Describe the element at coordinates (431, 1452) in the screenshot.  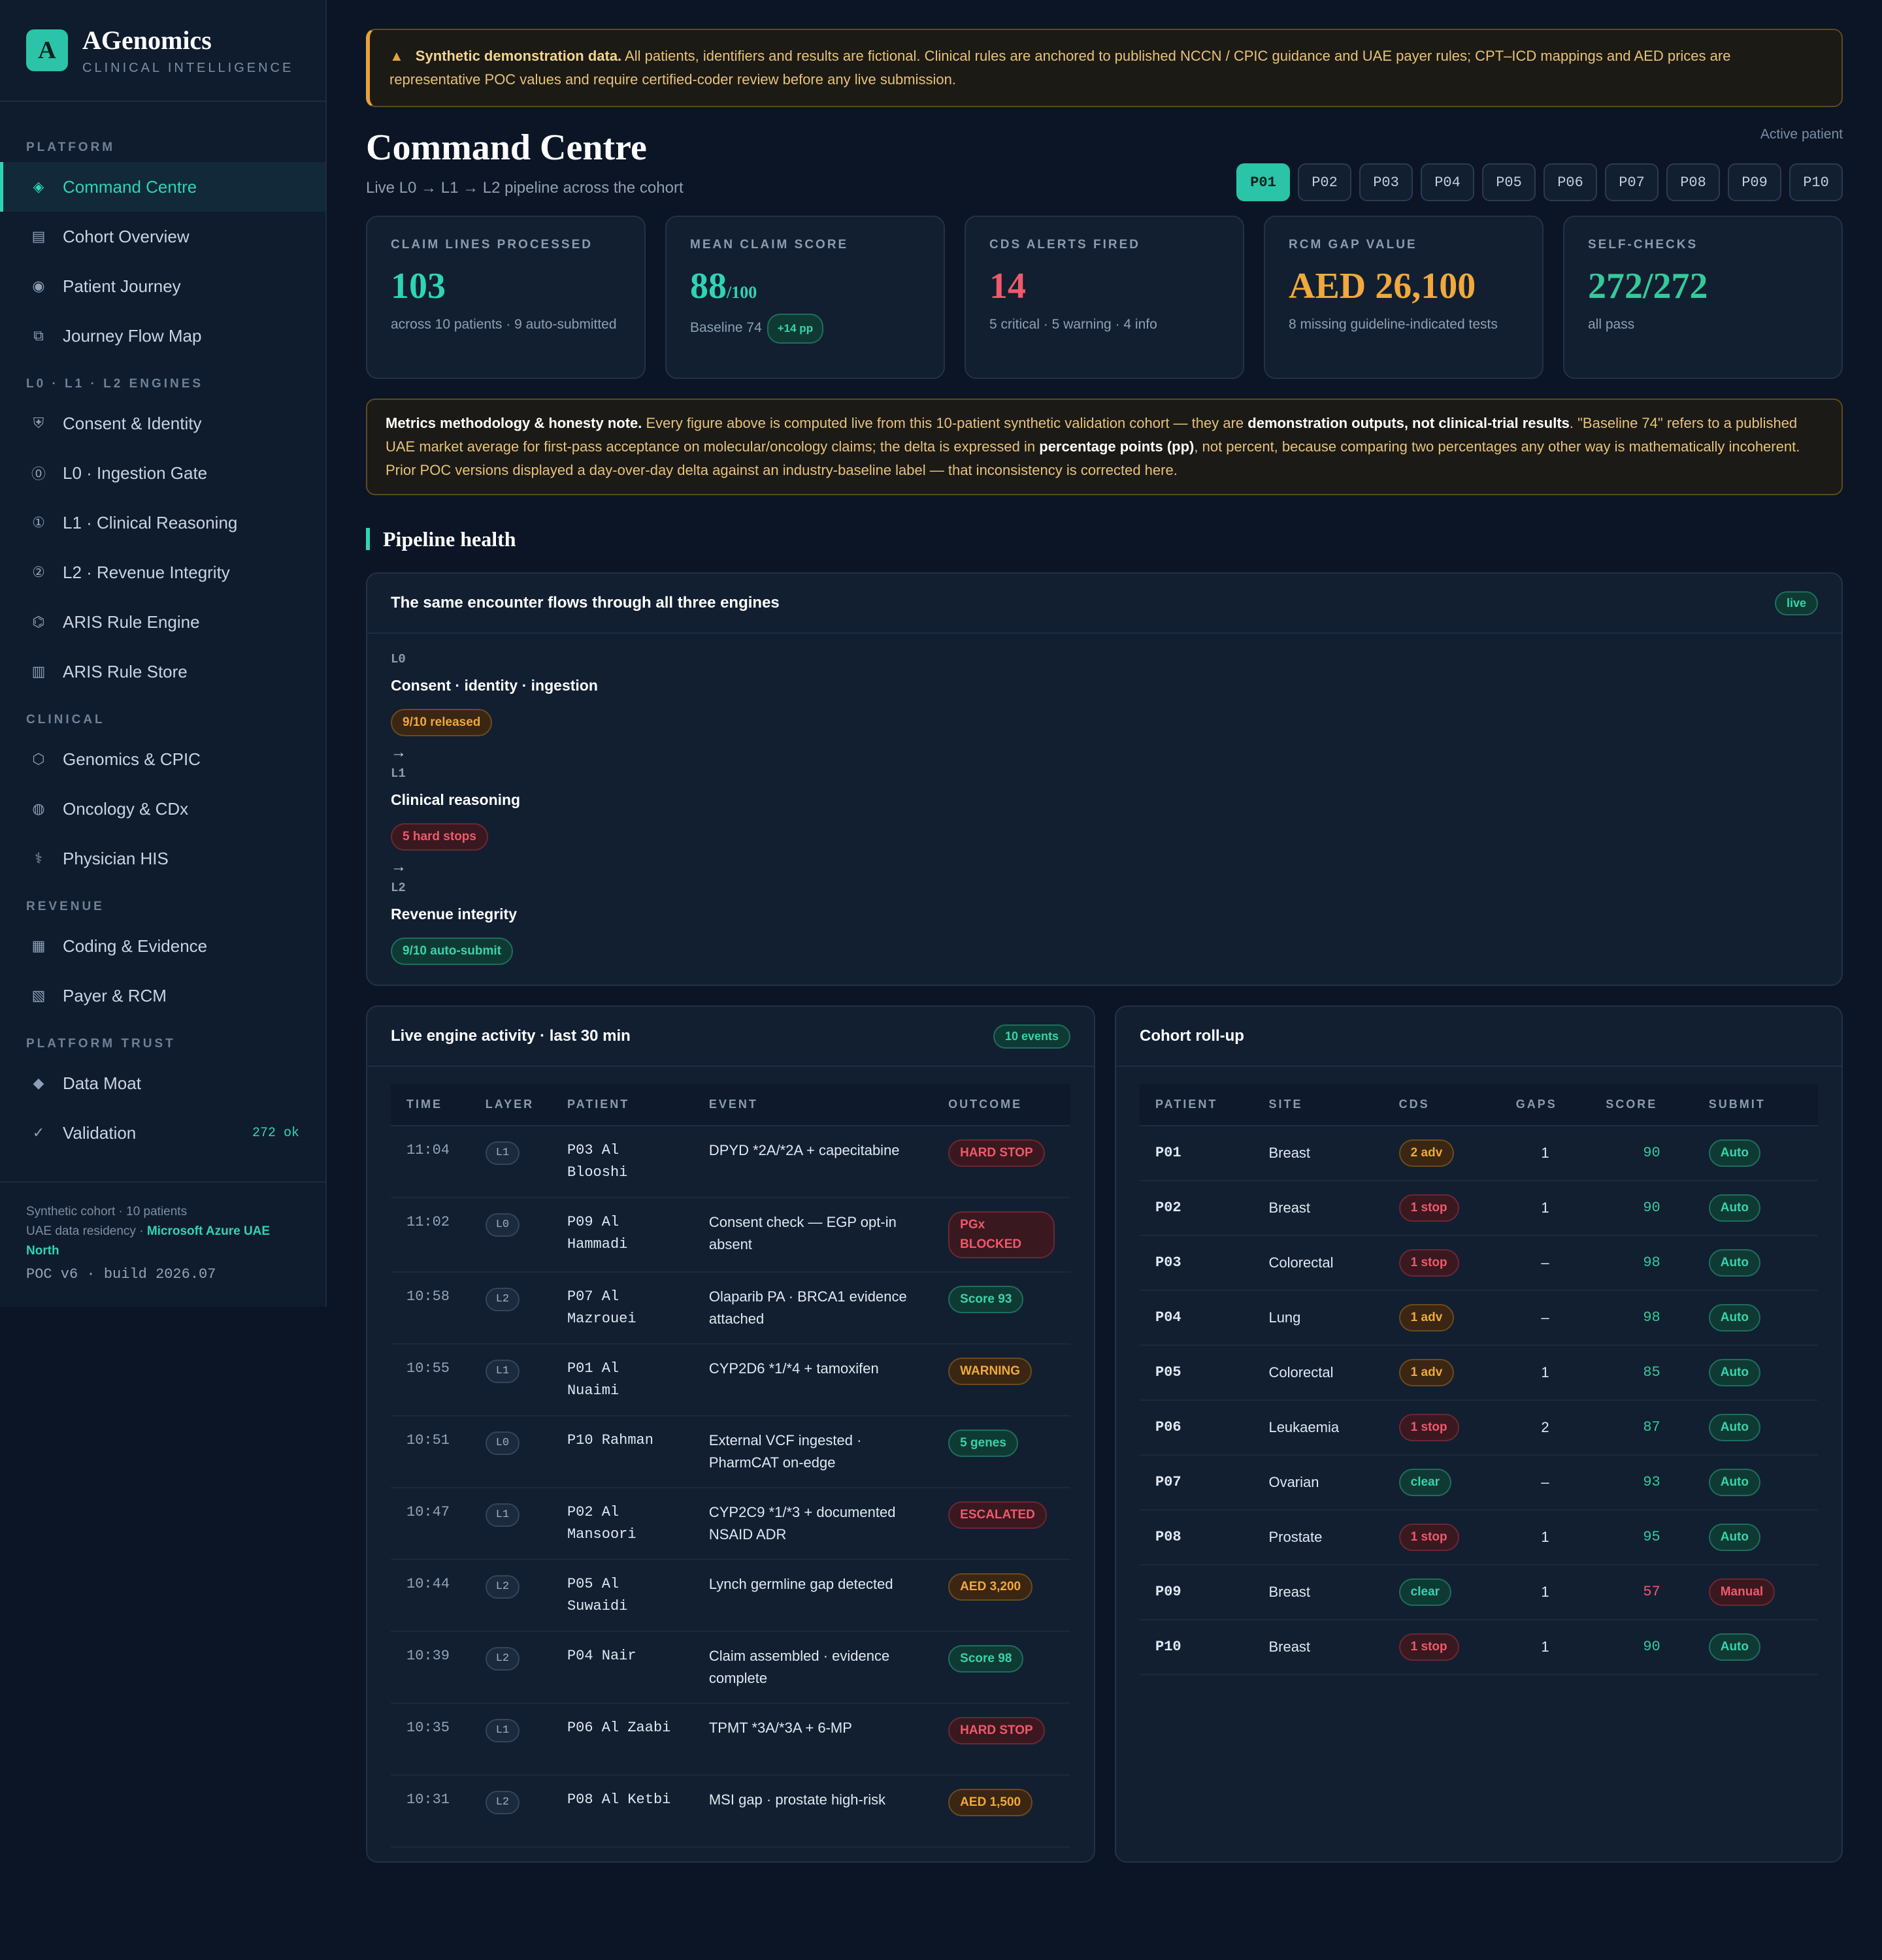
I see `event-time: 10:51` at that location.